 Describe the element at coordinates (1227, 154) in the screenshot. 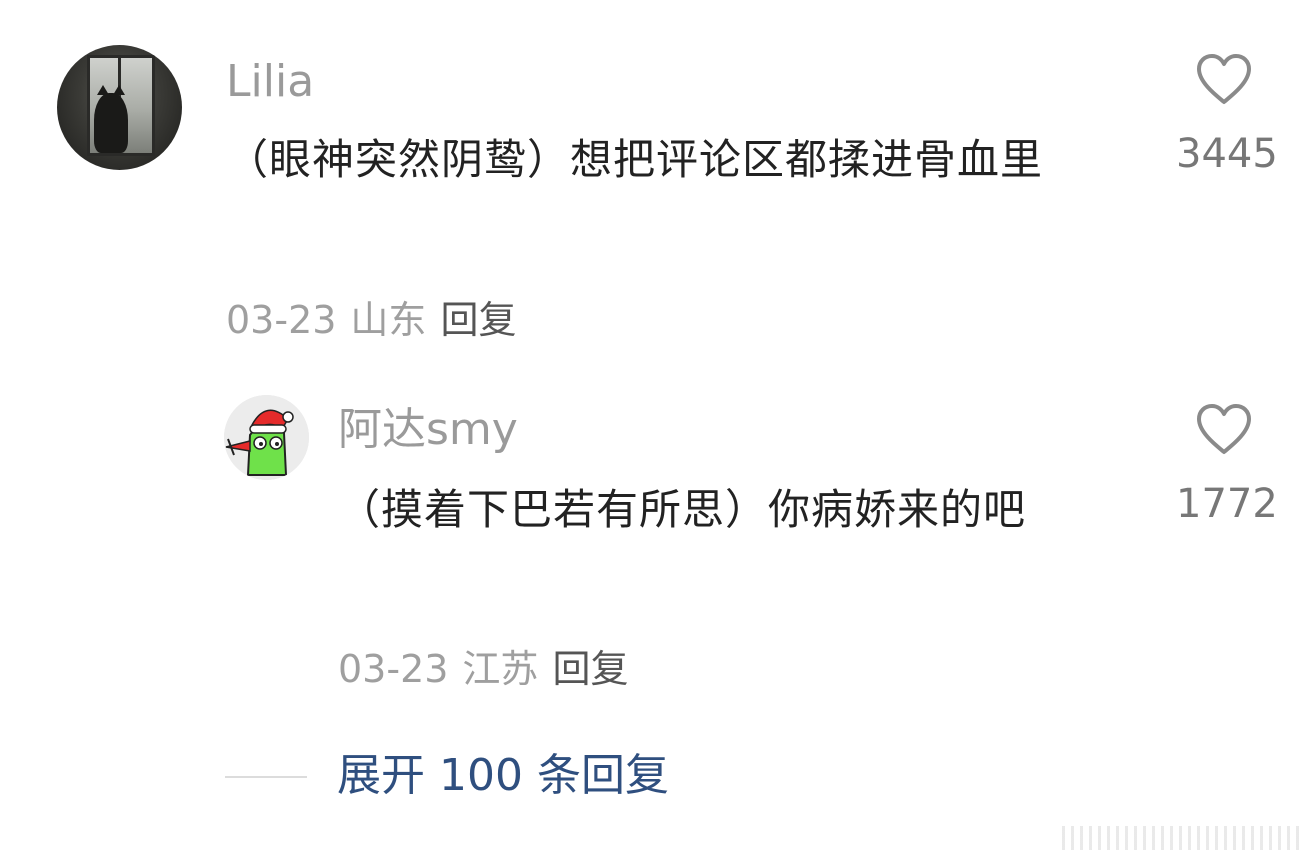

I see `comment-like-count: 3445` at that location.